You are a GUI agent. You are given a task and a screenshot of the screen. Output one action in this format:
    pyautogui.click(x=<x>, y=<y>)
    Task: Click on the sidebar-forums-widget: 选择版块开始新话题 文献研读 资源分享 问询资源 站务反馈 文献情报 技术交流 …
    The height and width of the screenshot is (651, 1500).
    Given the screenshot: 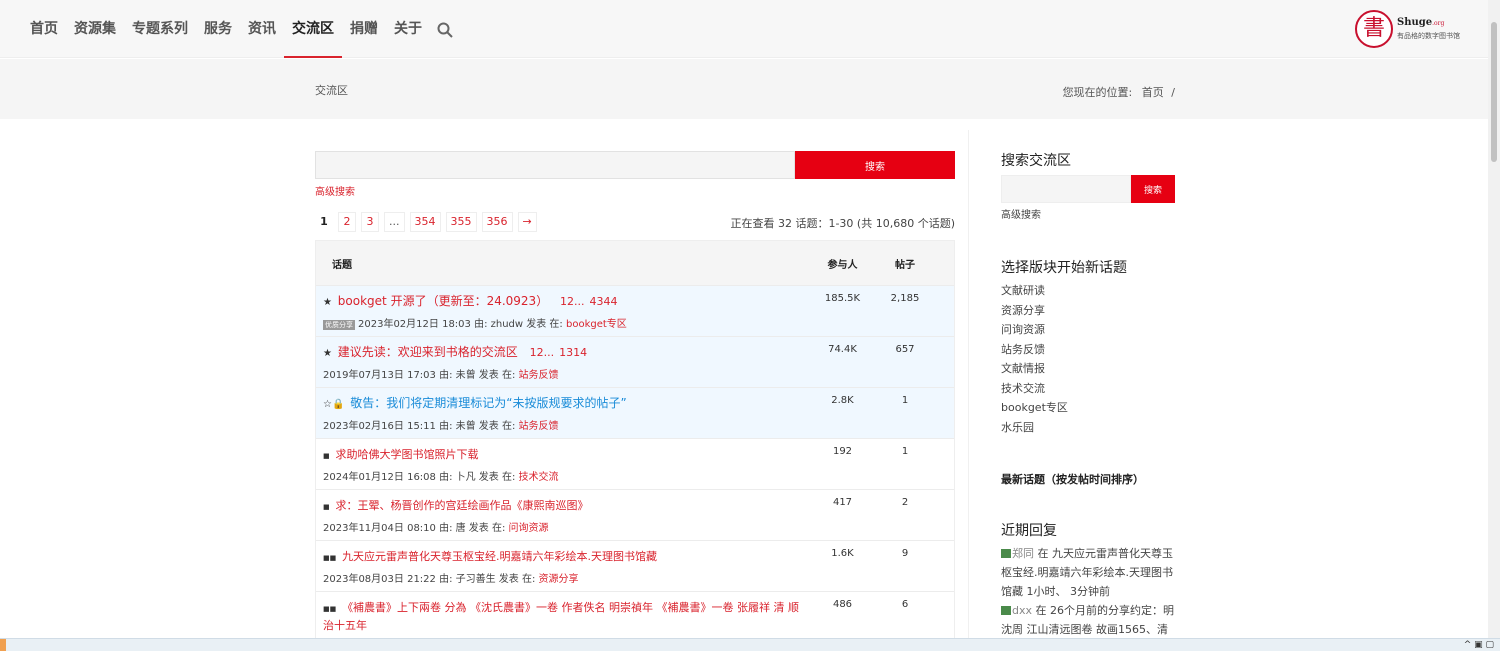 What is the action you would take?
    pyautogui.click(x=1064, y=347)
    